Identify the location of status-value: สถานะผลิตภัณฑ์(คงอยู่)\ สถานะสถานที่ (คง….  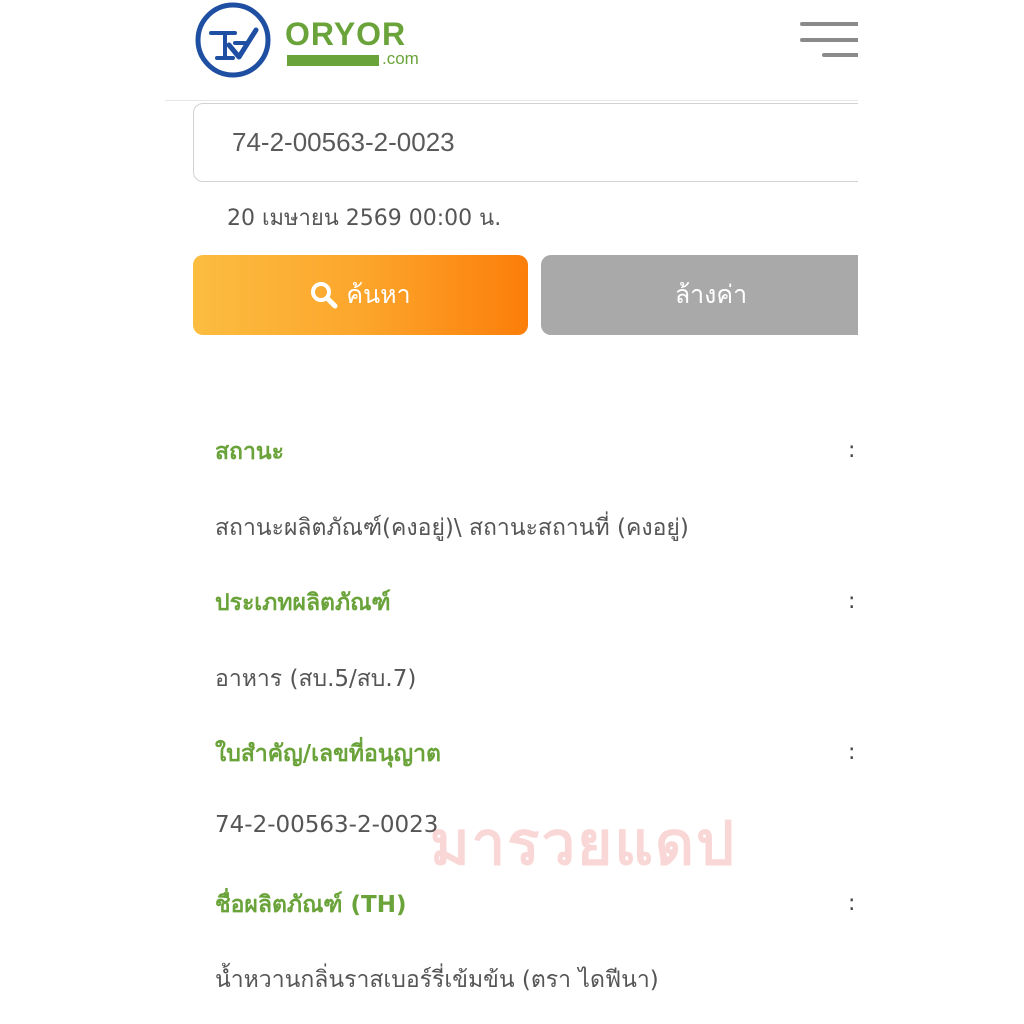
(452, 528).